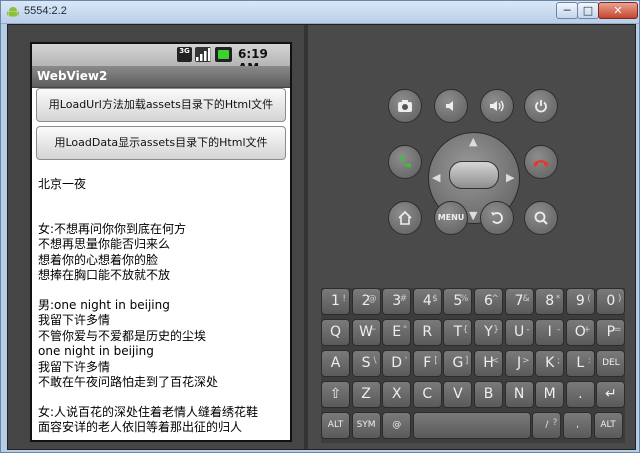  Describe the element at coordinates (335, 332) in the screenshot. I see `key-q: Q` at that location.